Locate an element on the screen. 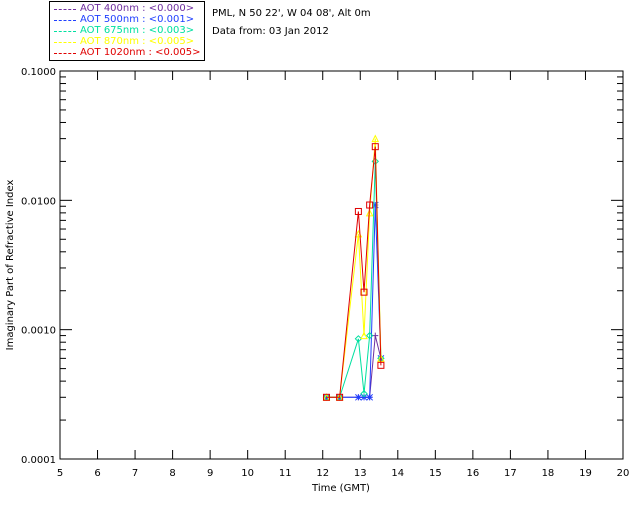  x-tick-label: 10 is located at coordinates (247, 473).